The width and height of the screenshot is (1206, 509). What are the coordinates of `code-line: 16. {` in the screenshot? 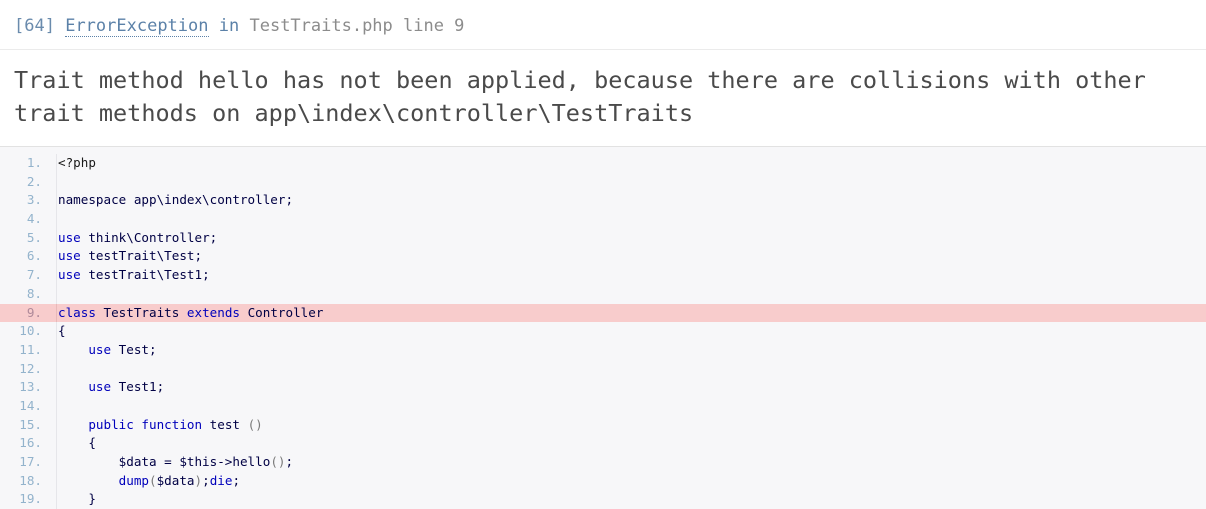 It's located at (603, 443).